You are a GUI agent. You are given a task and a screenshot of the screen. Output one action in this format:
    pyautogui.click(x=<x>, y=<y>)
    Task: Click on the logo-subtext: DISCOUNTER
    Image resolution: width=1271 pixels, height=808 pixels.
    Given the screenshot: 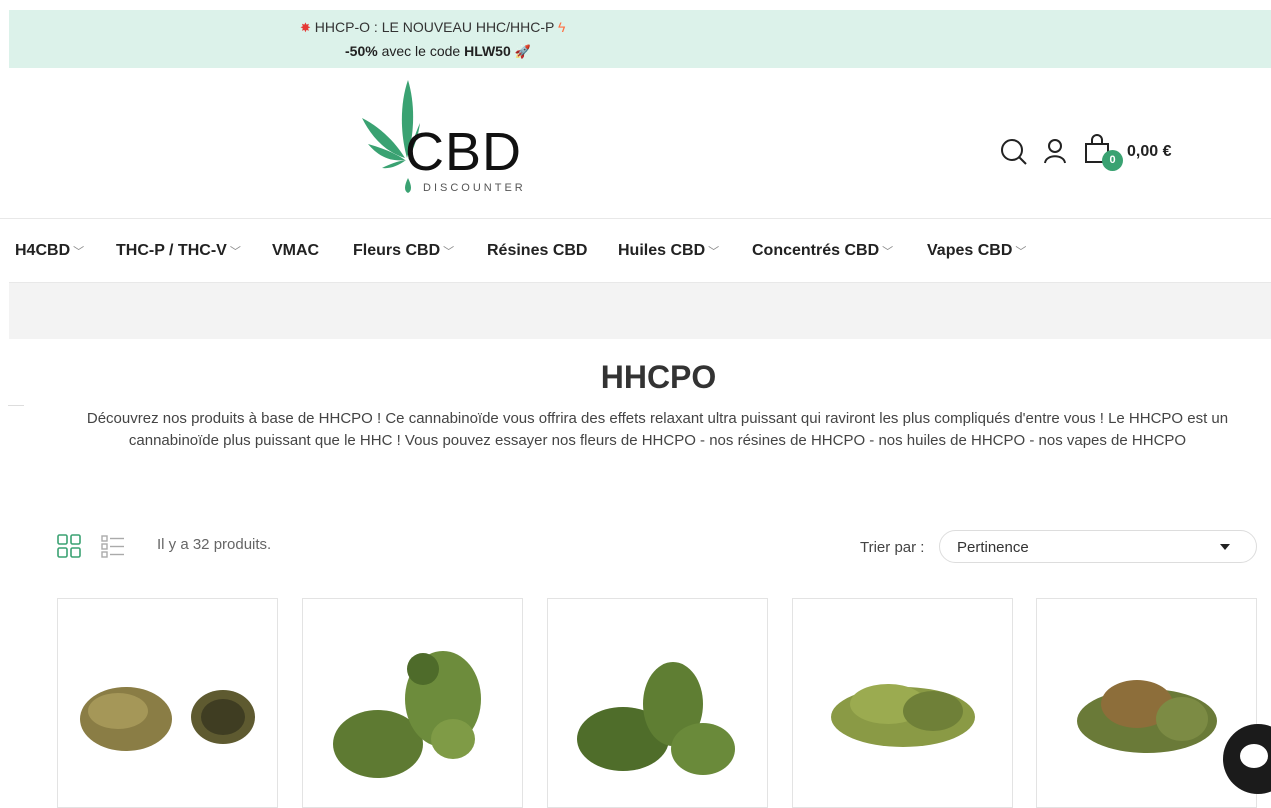 What is the action you would take?
    pyautogui.click(x=474, y=188)
    